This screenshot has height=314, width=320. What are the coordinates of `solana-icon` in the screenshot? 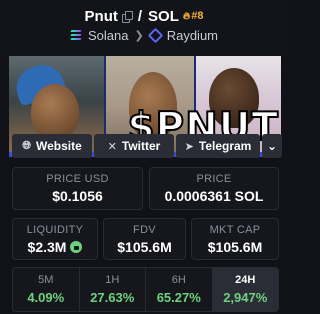 It's located at (76, 35).